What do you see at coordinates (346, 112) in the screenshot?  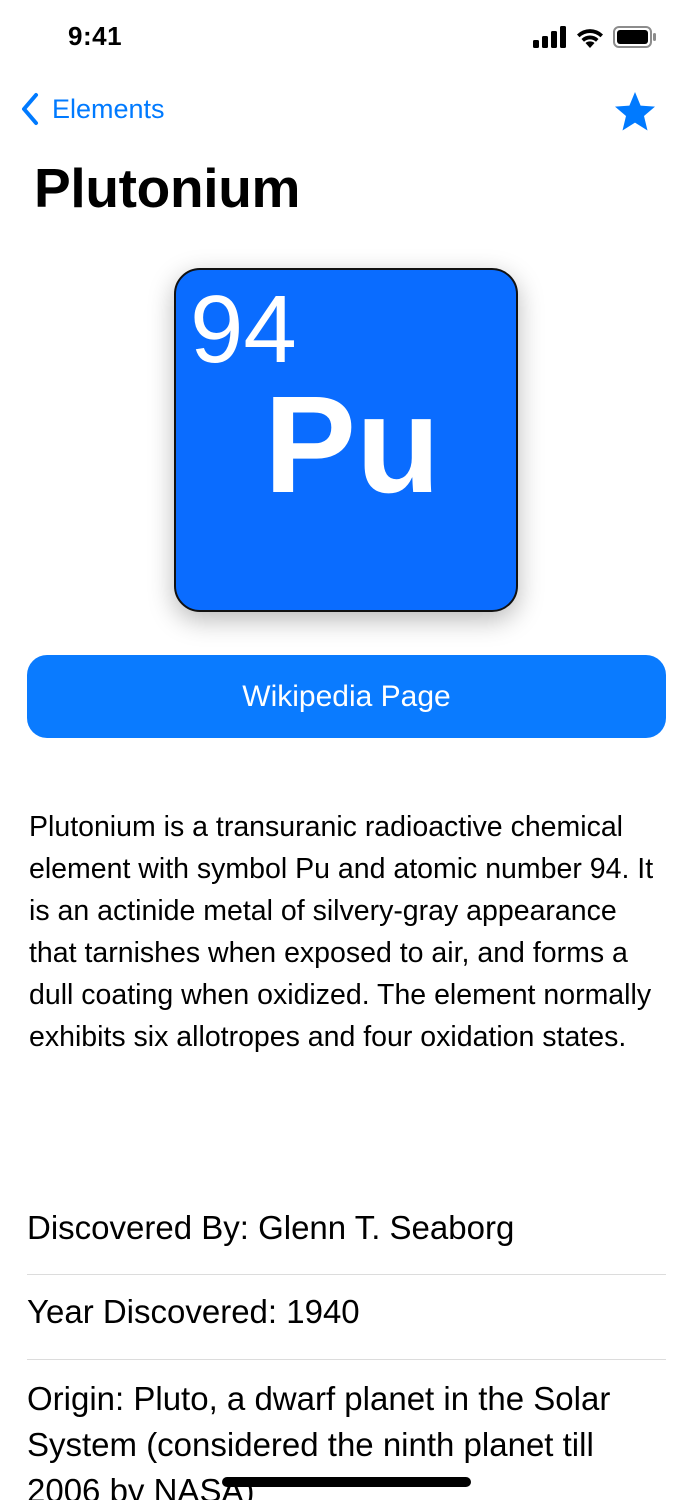 I see `navigation-bar: Elements` at bounding box center [346, 112].